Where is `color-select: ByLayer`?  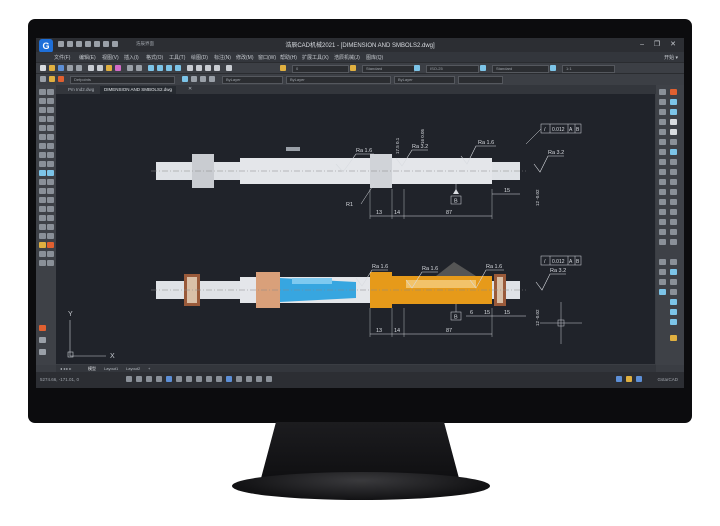
color-select: ByLayer is located at coordinates (252, 80).